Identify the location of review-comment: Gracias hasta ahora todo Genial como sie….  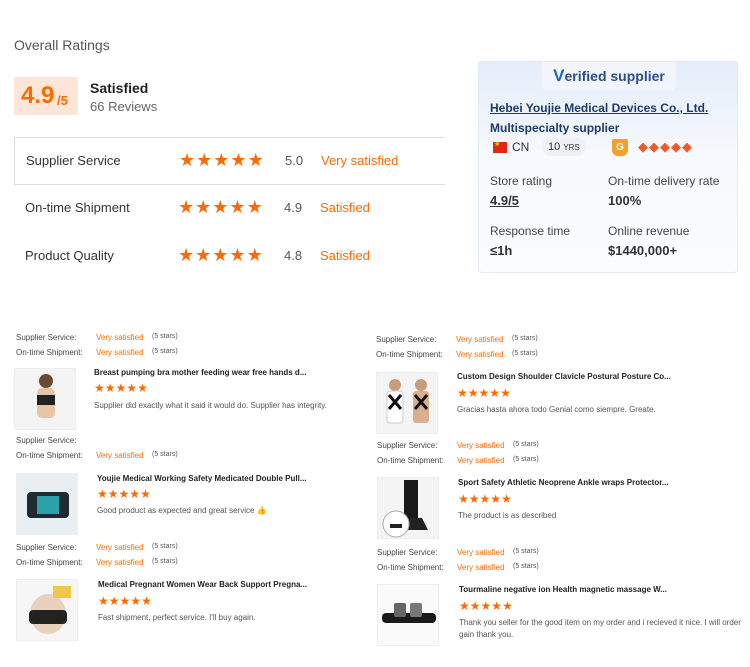
(556, 409).